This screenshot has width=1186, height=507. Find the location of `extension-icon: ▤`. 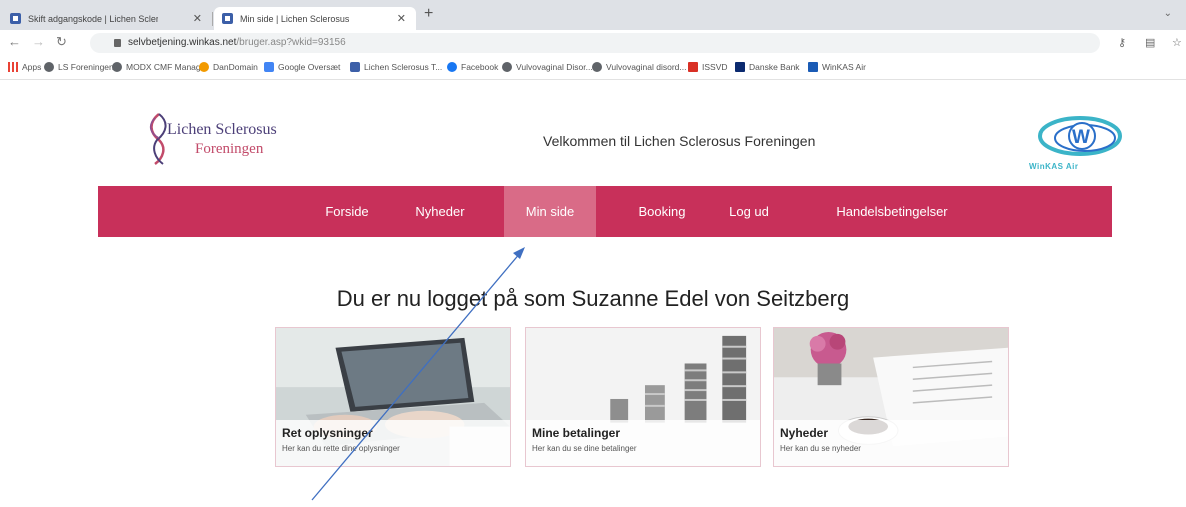

extension-icon: ▤ is located at coordinates (1150, 42).